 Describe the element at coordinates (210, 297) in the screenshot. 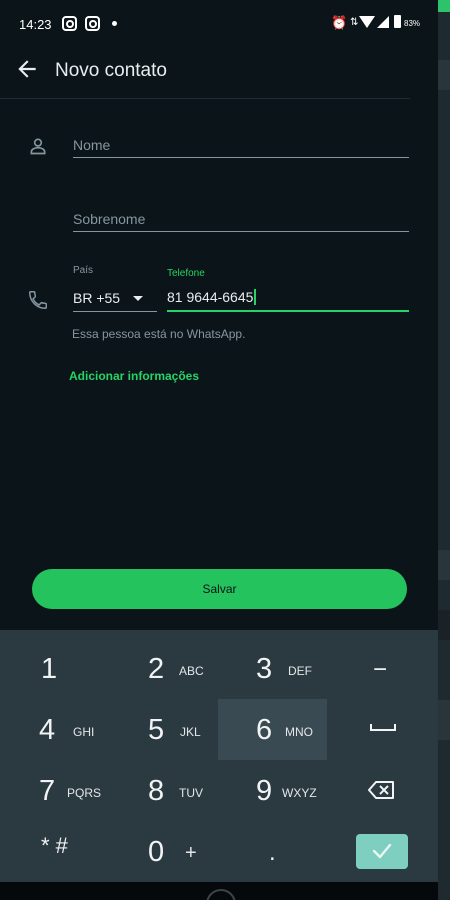

I see `phone-value: 81 9644-6645` at that location.